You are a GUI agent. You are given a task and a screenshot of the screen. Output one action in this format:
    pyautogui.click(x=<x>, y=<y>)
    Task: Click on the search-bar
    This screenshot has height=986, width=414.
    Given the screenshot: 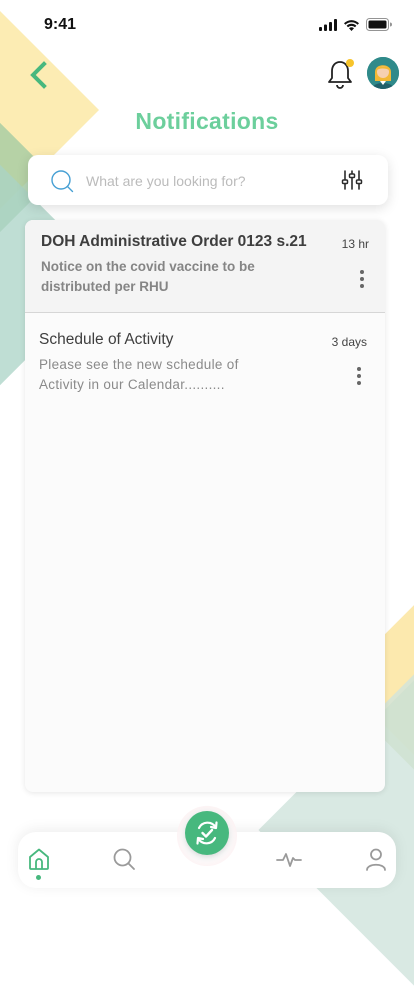 What is the action you would take?
    pyautogui.click(x=208, y=180)
    